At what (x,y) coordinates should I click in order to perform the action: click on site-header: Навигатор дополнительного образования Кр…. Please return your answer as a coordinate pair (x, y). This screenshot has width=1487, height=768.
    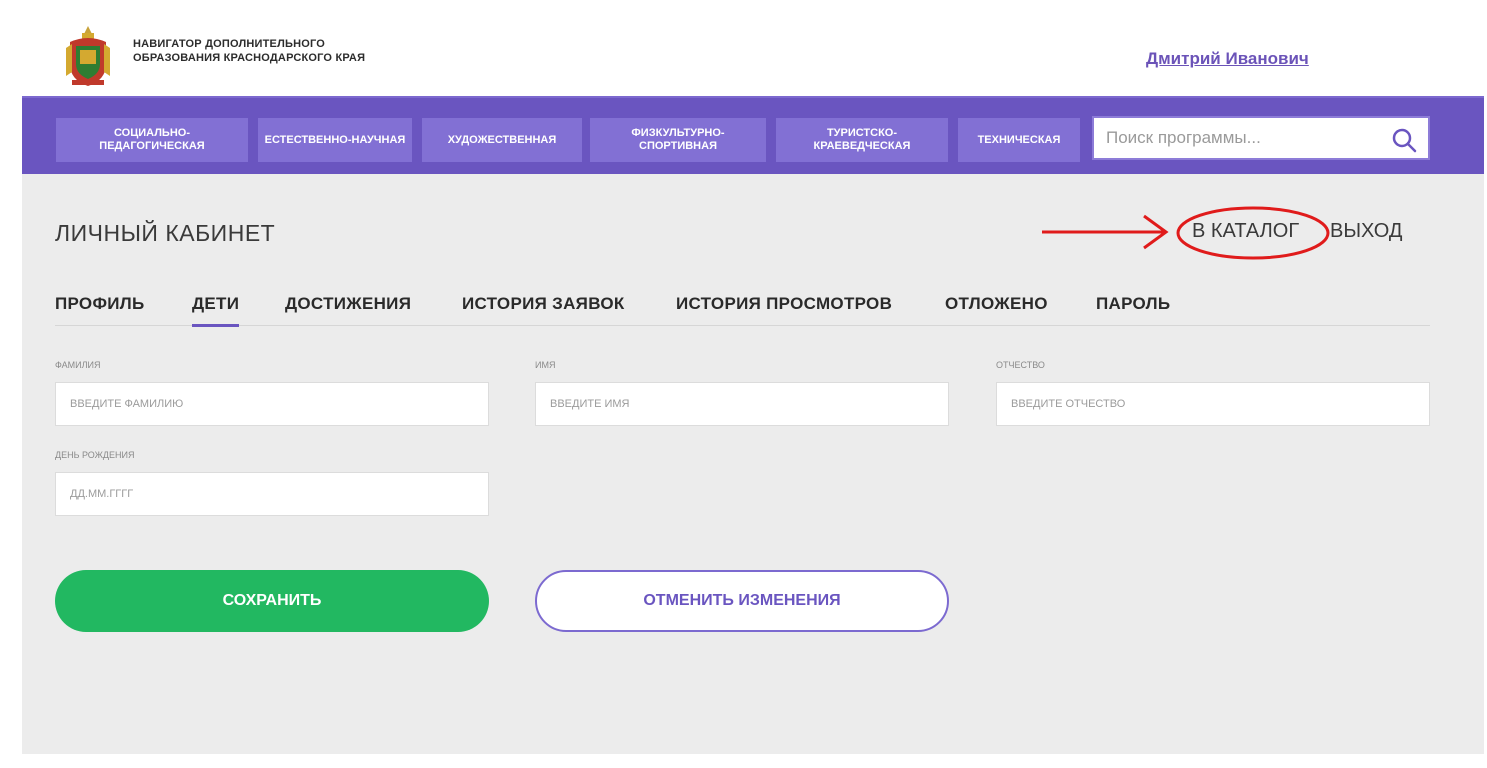
    Looking at the image, I should click on (743, 48).